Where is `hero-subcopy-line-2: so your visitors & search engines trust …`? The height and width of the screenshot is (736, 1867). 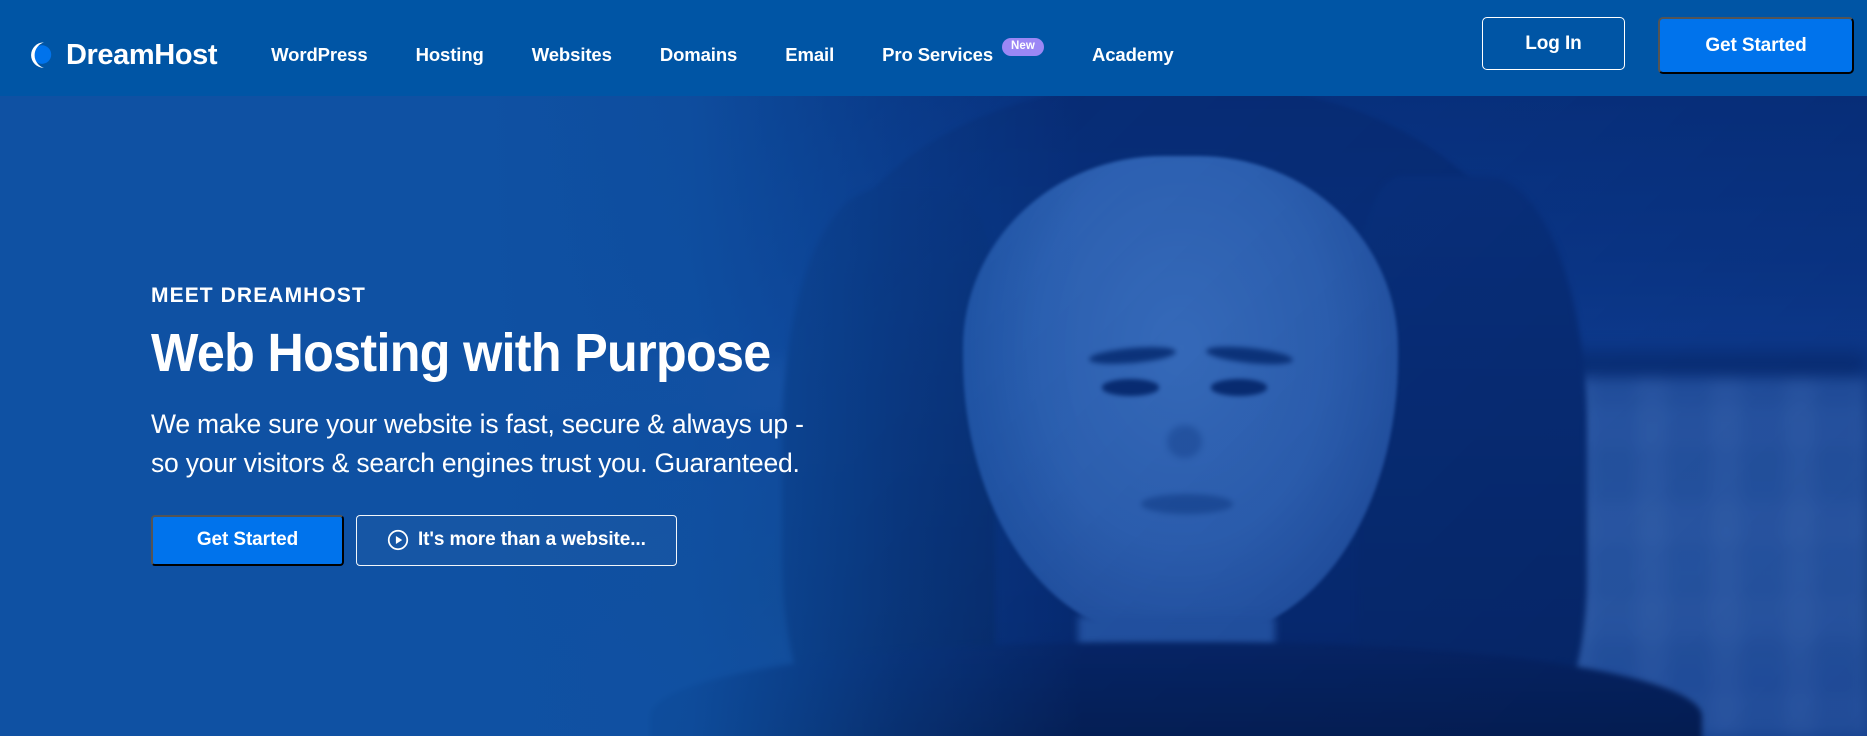
hero-subcopy-line-2: so your visitors & search engines trust … is located at coordinates (475, 462).